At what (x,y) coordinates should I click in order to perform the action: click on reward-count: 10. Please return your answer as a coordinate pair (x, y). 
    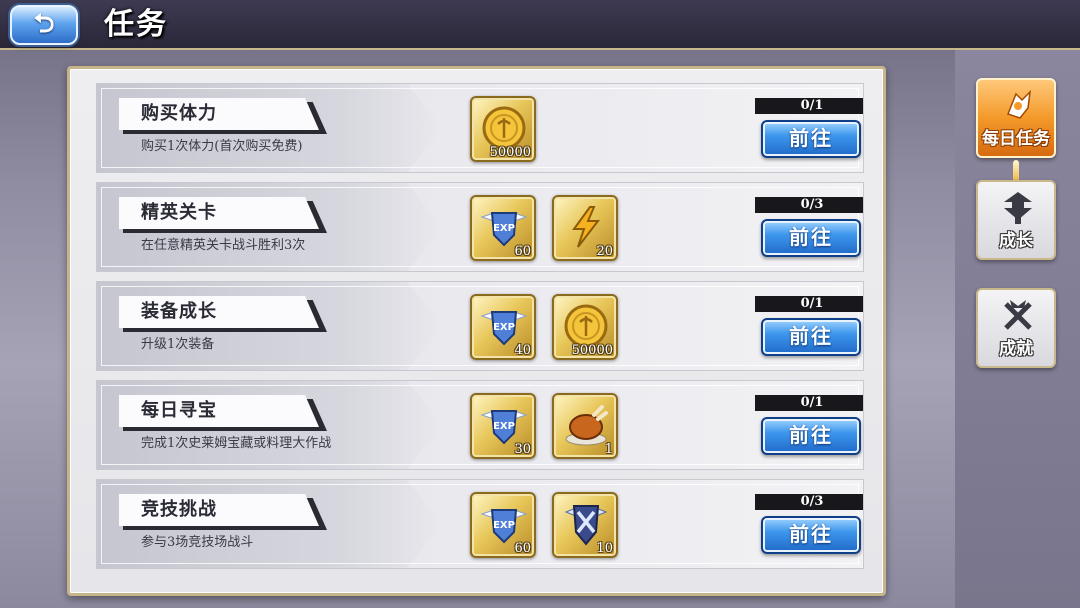
    Looking at the image, I should click on (604, 548).